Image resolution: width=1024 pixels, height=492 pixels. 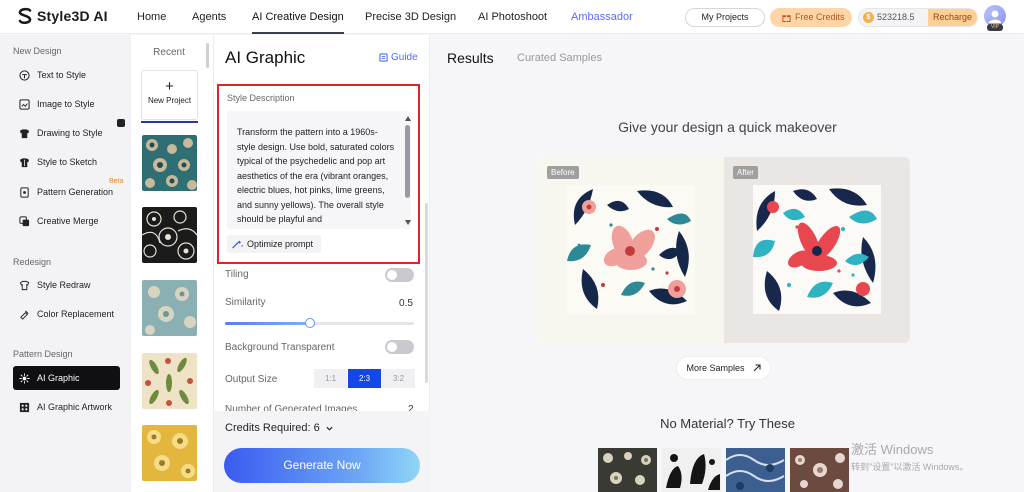 I want to click on nav-agents: Agents, so click(x=209, y=17).